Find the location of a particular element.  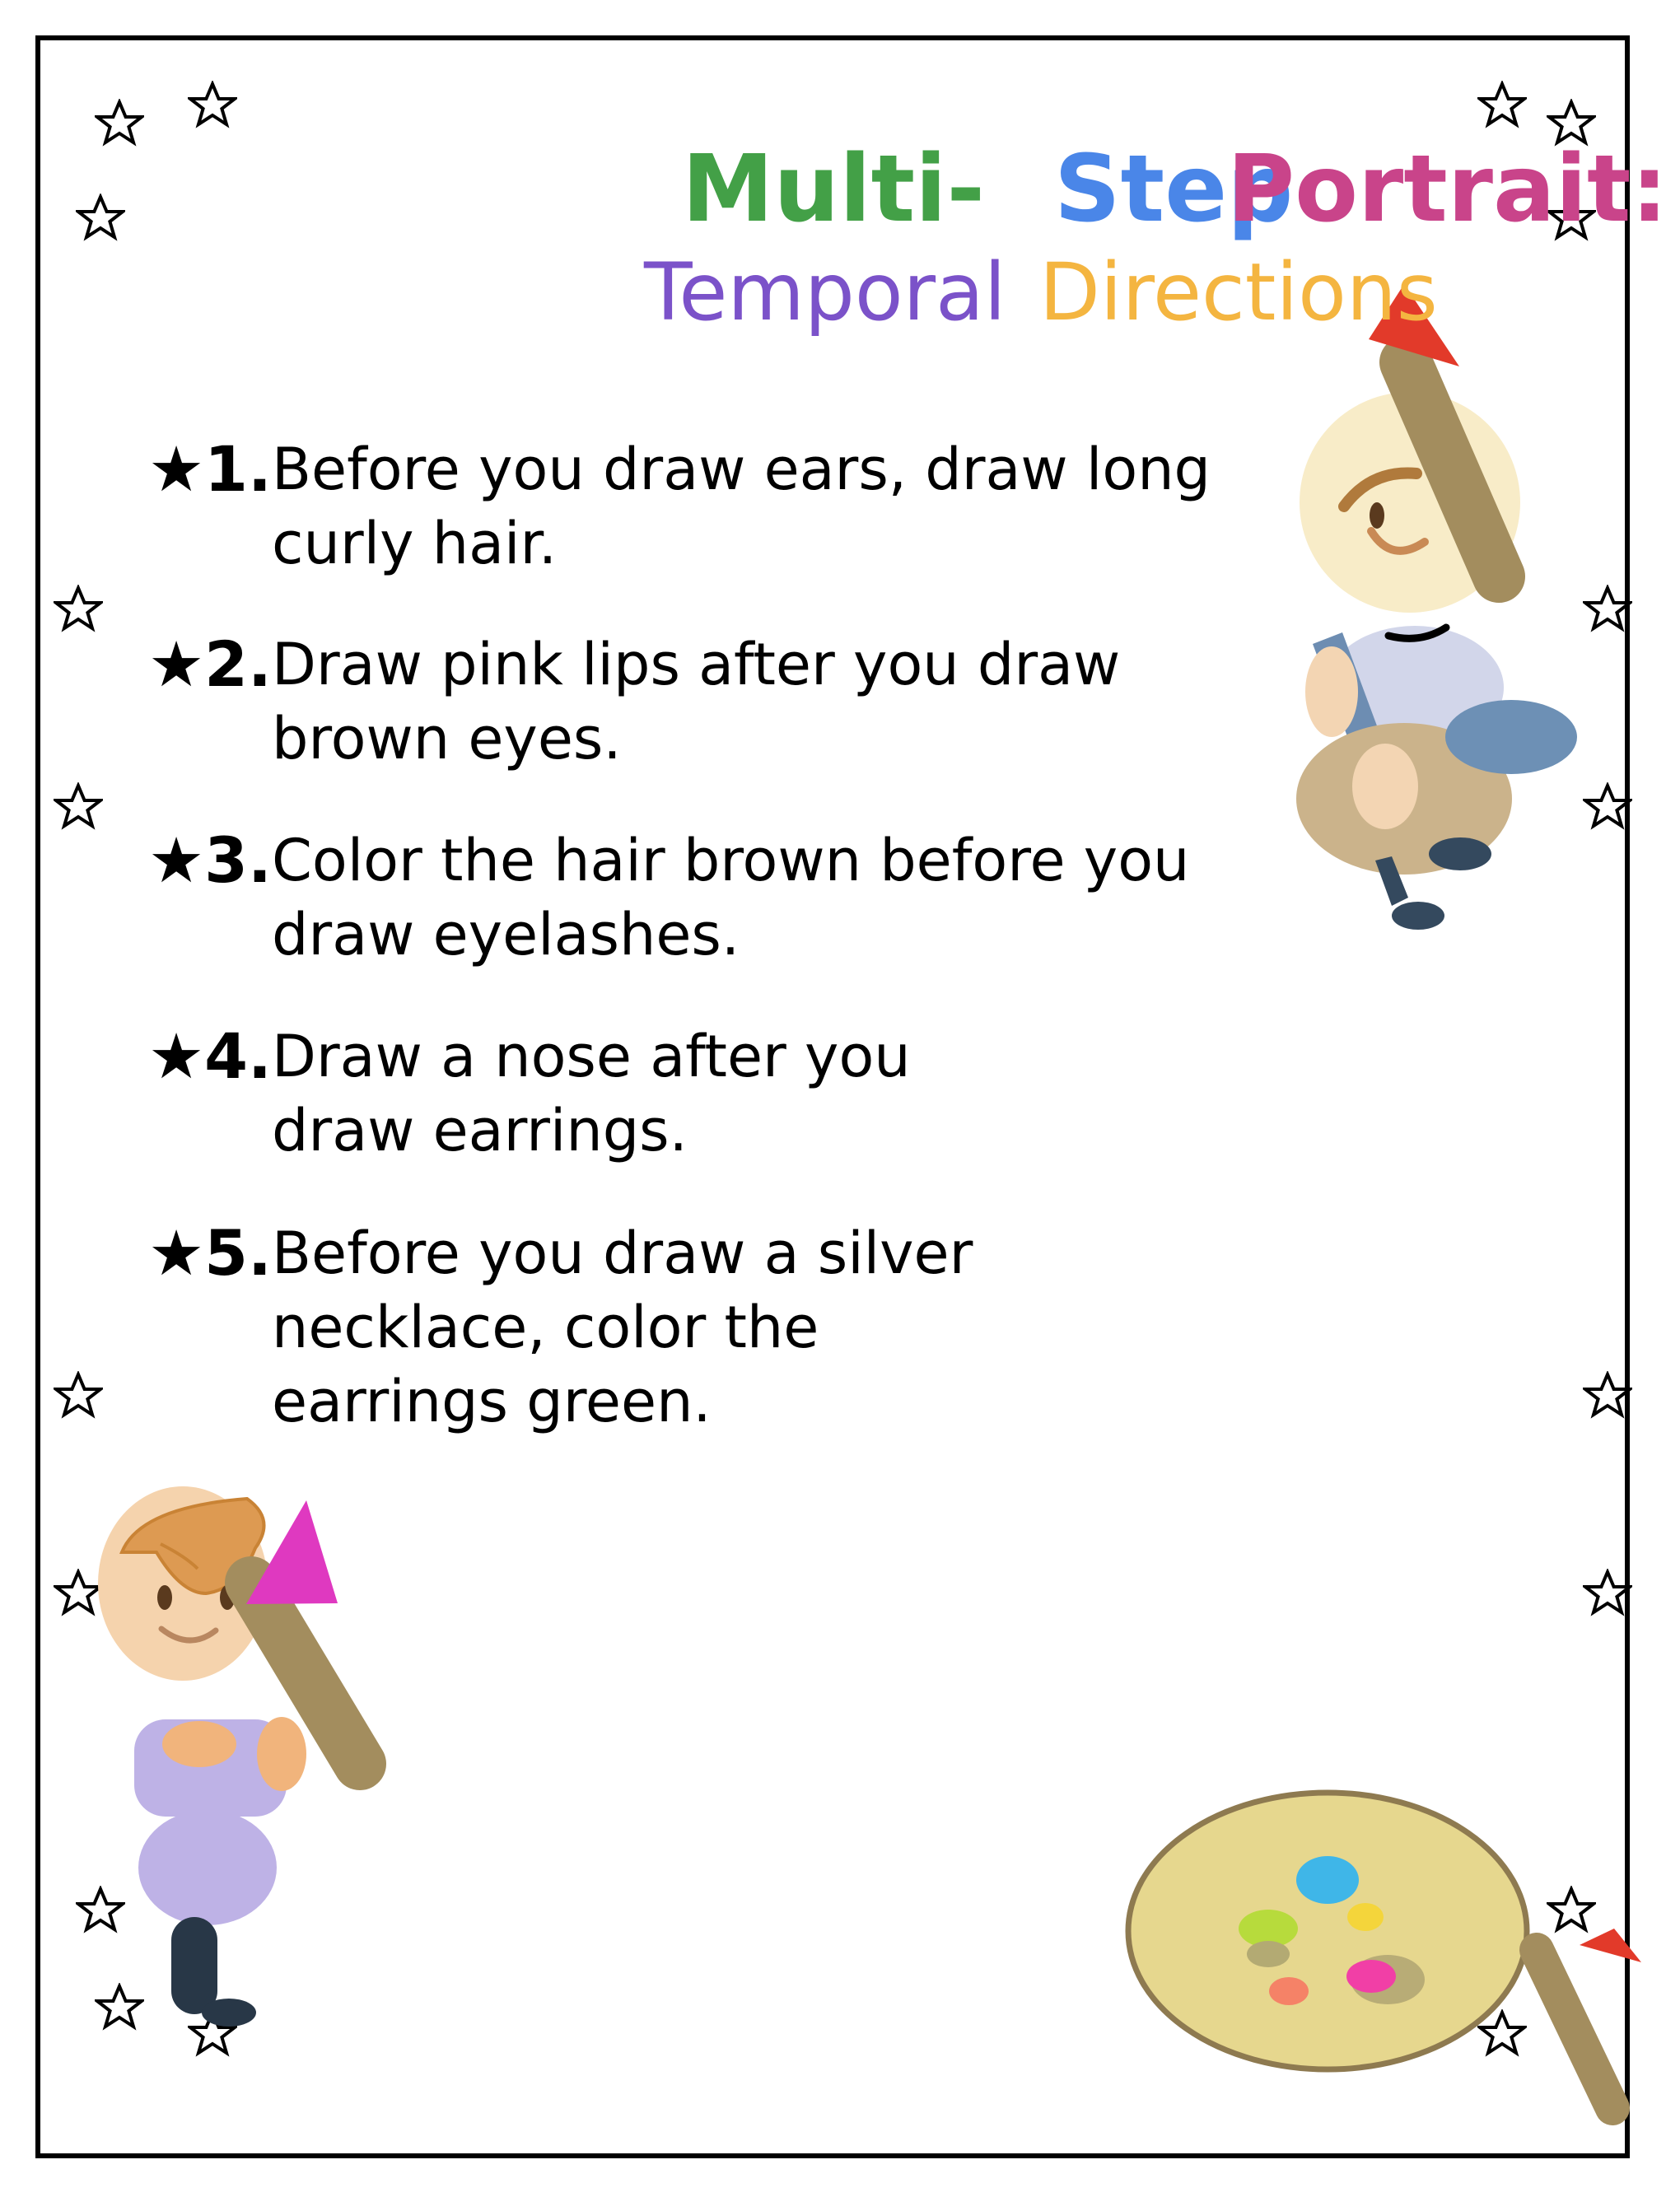

instruction-marker: ★1. is located at coordinates (210, 469).